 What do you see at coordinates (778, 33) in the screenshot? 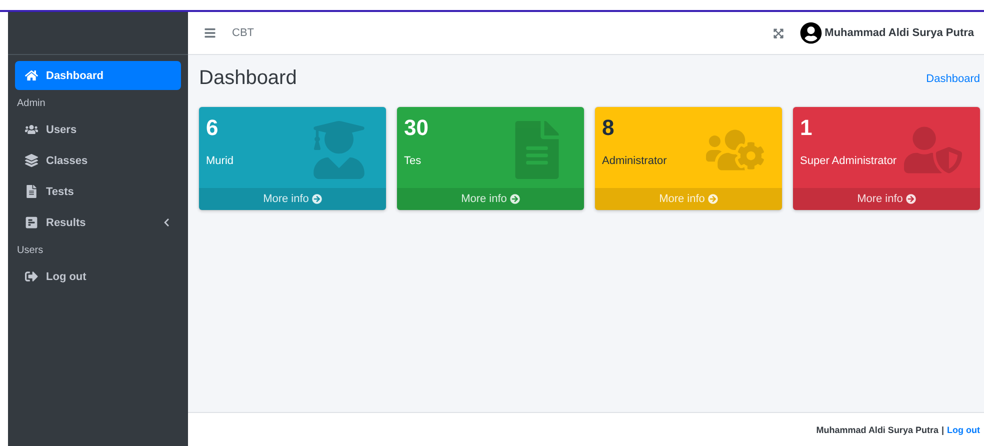
I see `fullscreen-icon` at bounding box center [778, 33].